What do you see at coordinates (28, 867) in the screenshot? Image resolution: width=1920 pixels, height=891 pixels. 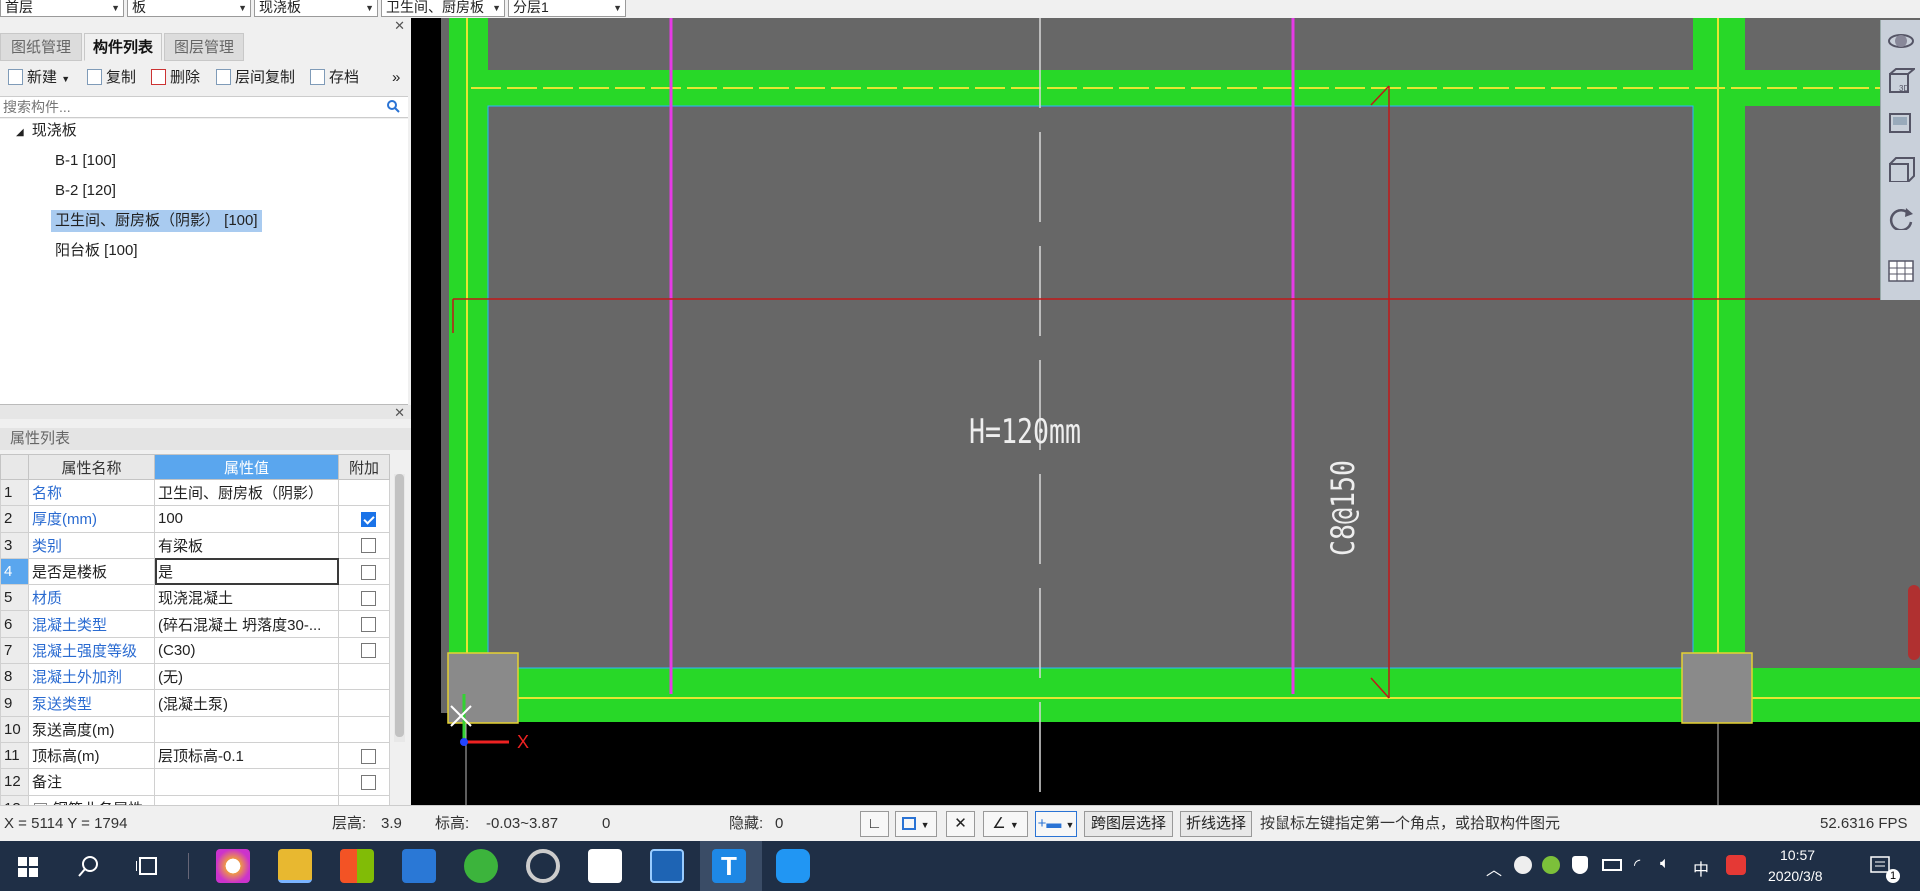 I see `windows-start-icon` at bounding box center [28, 867].